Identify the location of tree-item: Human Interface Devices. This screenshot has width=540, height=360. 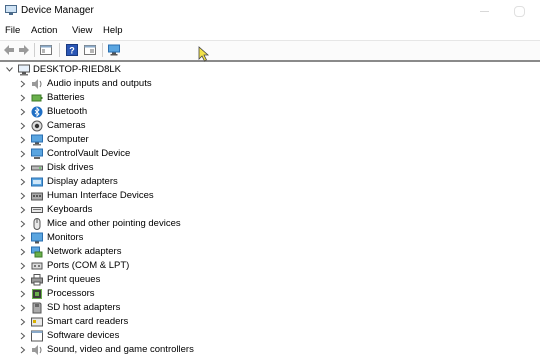
(150, 196).